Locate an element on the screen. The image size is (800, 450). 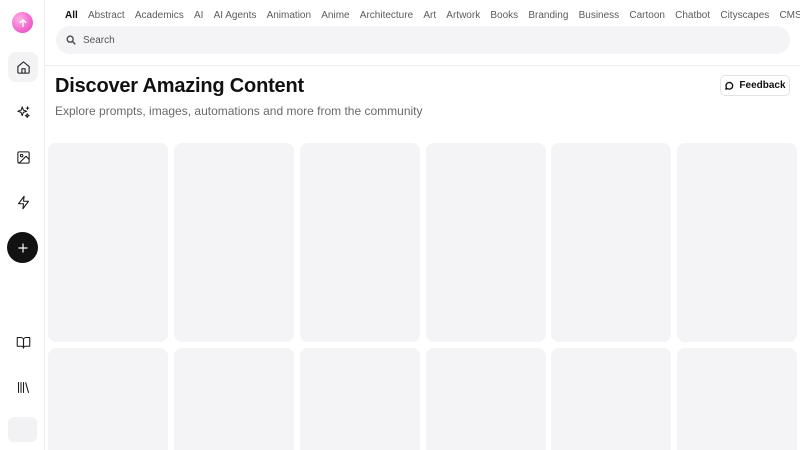
library-icon is located at coordinates (23, 387).